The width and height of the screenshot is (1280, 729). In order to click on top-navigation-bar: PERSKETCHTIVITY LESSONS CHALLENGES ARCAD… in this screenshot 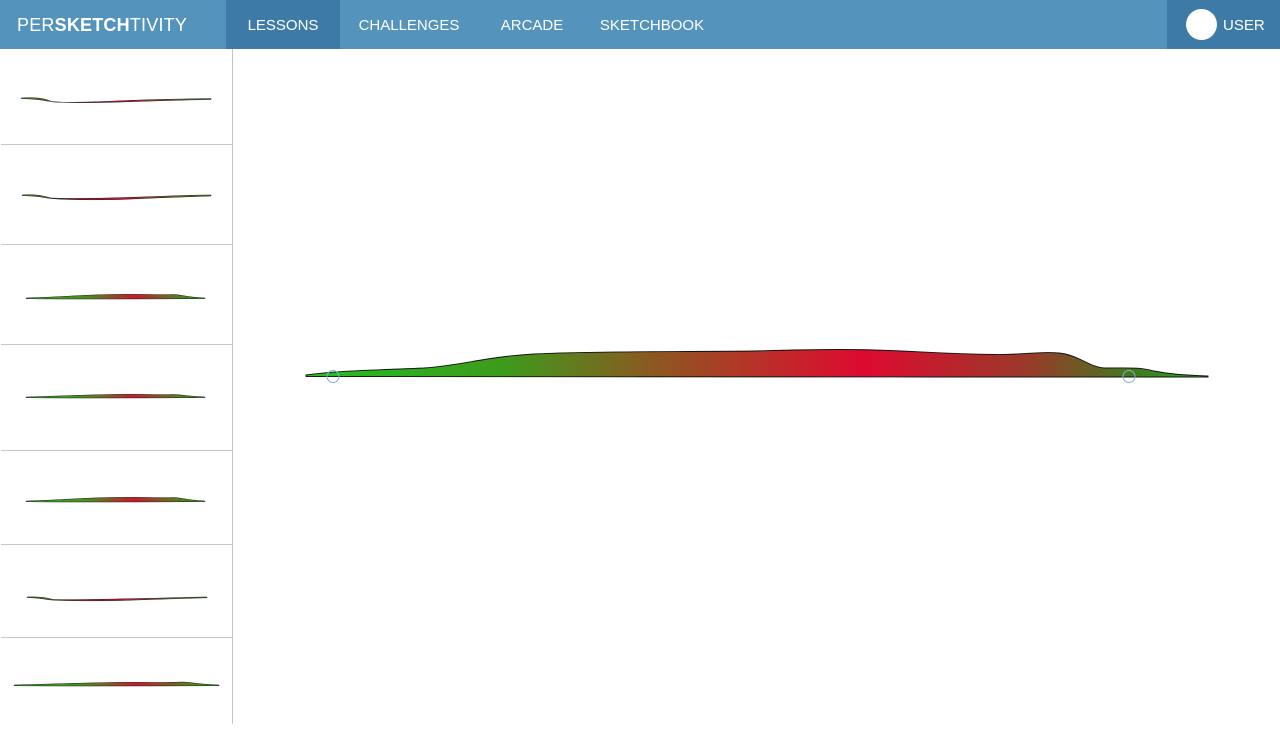, I will do `click(640, 24)`.